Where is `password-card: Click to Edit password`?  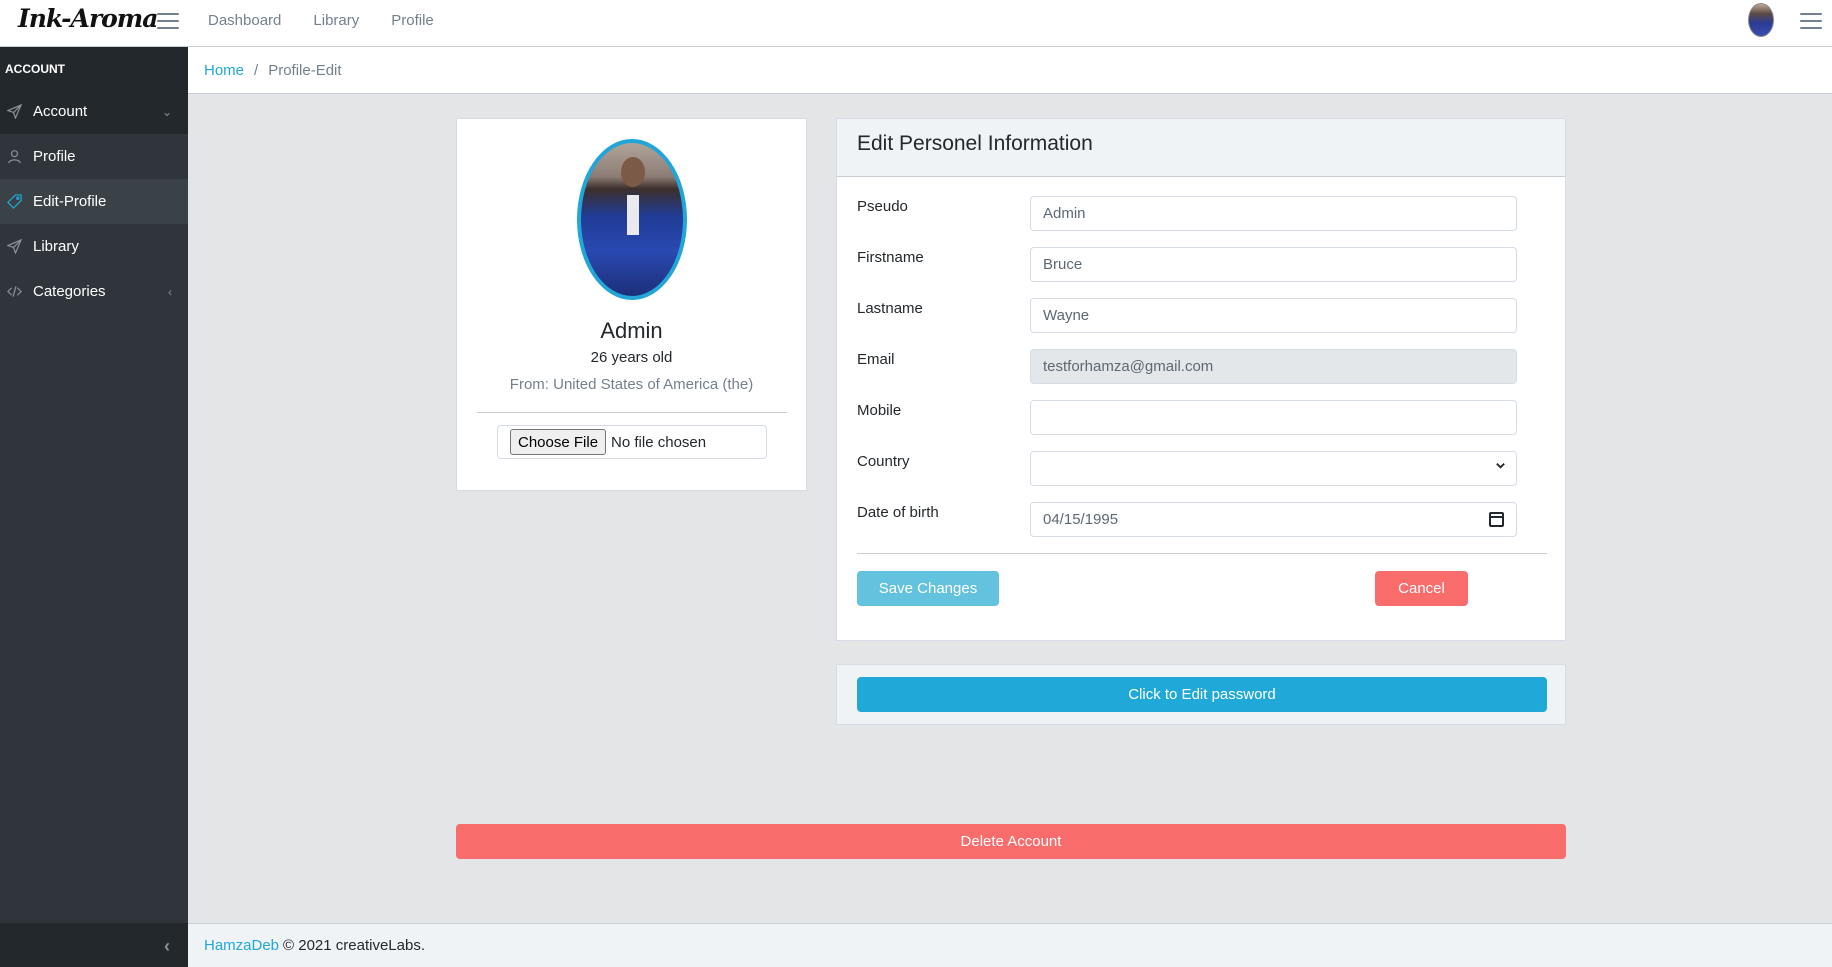 password-card: Click to Edit password is located at coordinates (1201, 694).